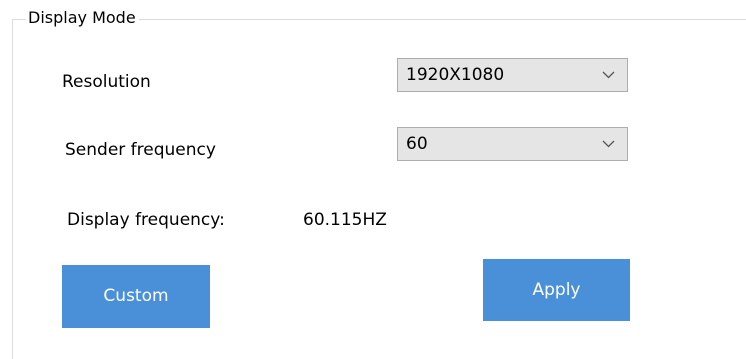 The height and width of the screenshot is (359, 746). What do you see at coordinates (417, 144) in the screenshot?
I see `sender-frequency-value: 60` at bounding box center [417, 144].